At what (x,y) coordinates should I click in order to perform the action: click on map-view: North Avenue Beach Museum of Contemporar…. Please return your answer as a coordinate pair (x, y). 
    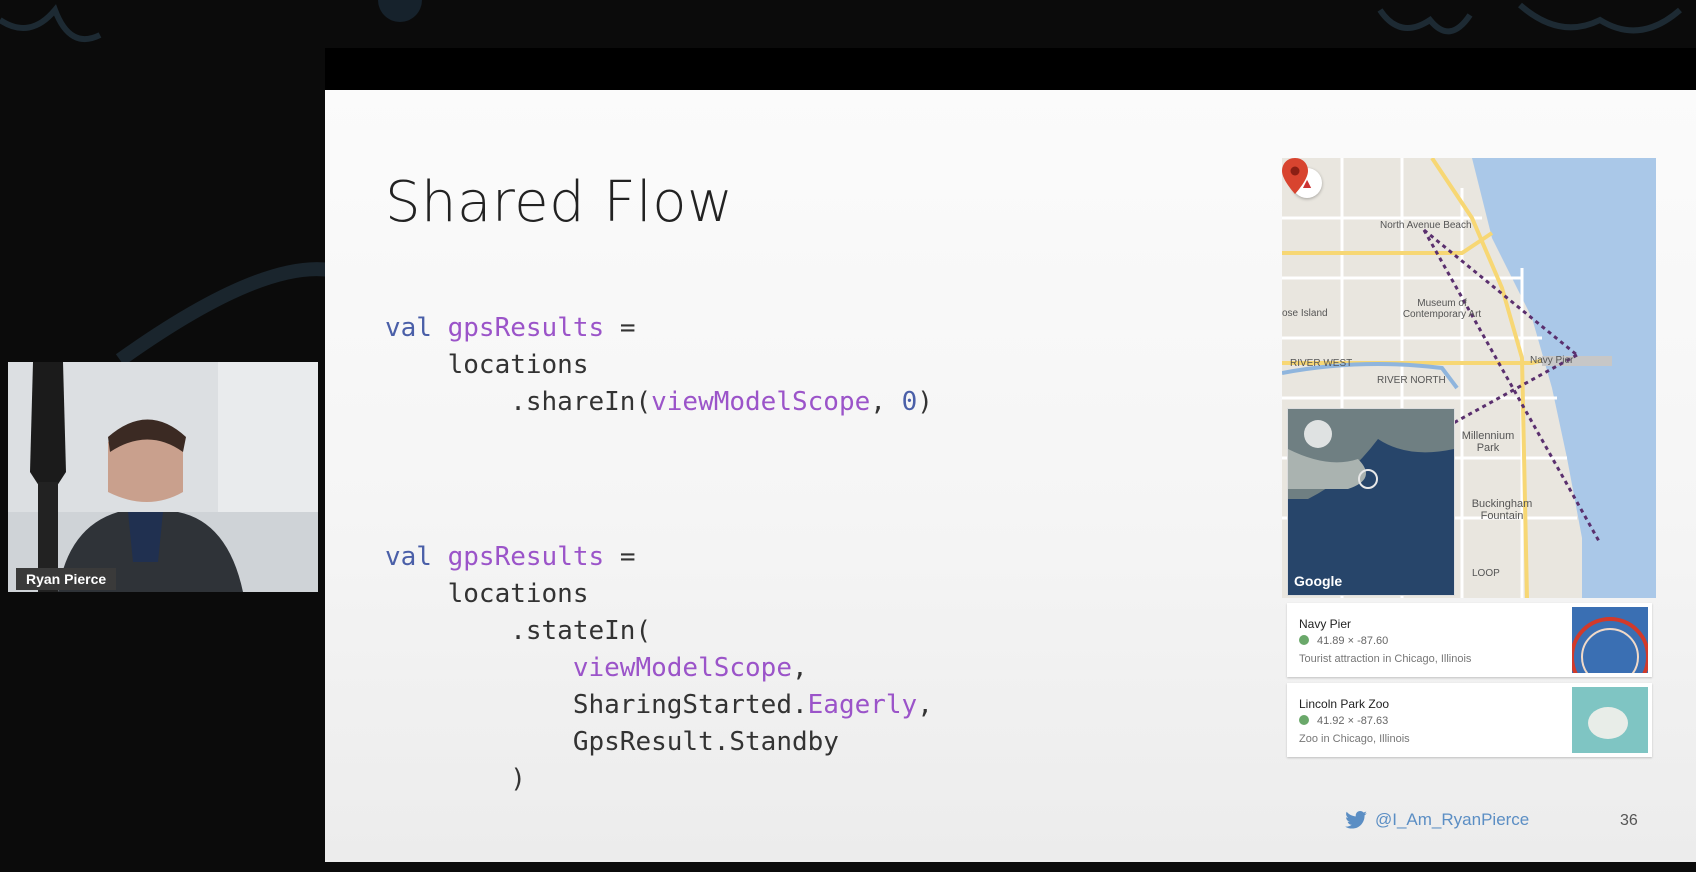
    Looking at the image, I should click on (1469, 378).